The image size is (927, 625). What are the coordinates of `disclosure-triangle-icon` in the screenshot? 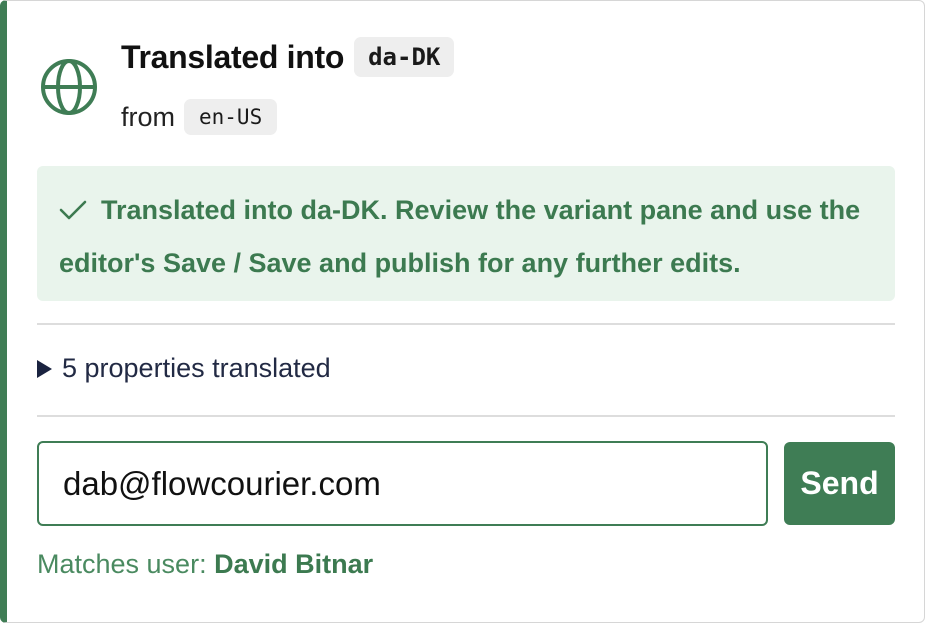 It's located at (44, 368).